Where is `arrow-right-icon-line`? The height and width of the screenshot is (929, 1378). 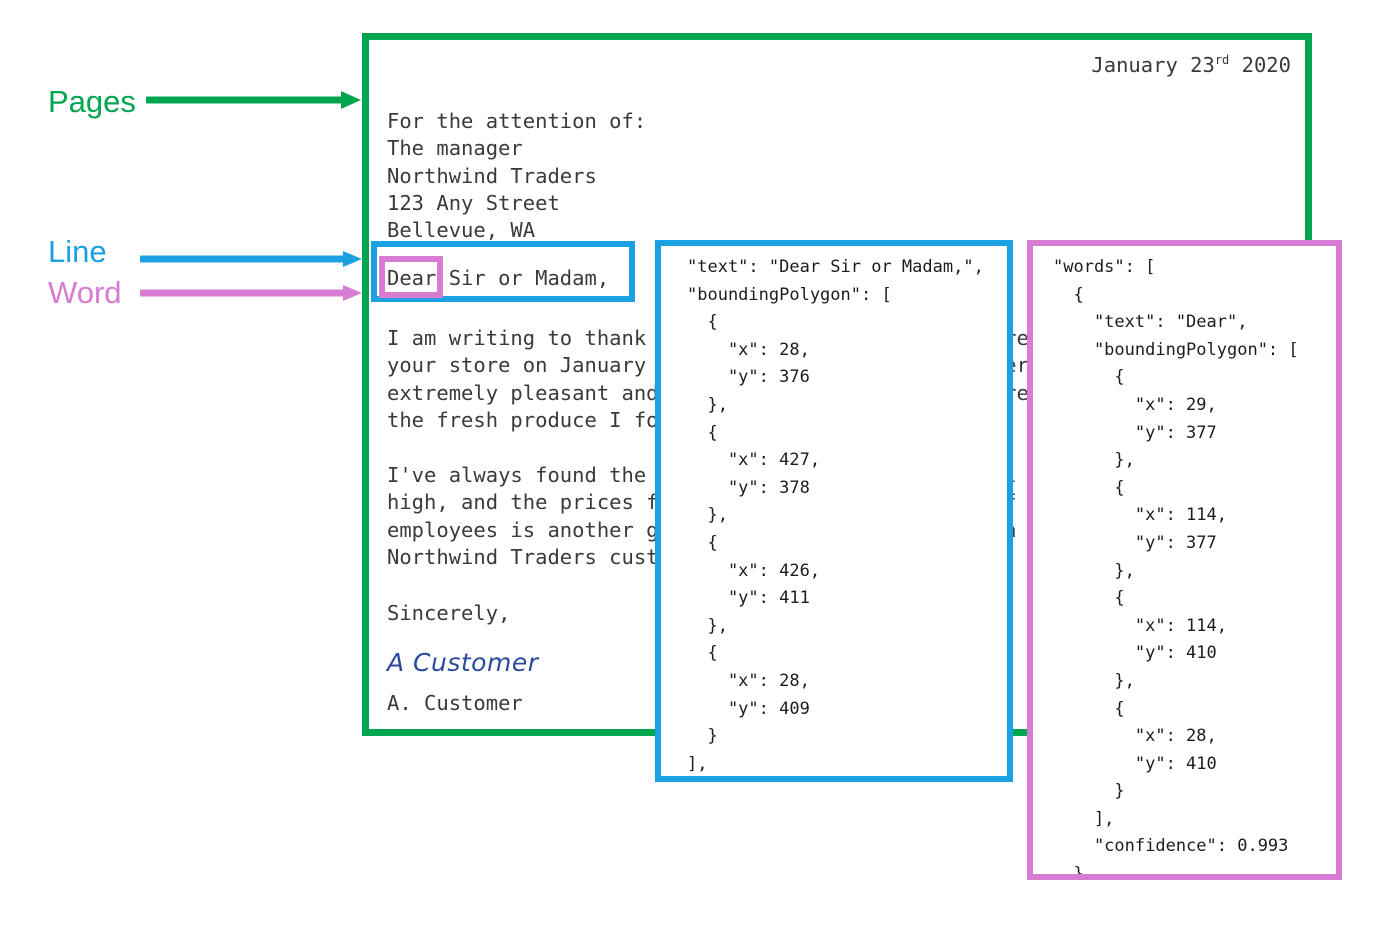 arrow-right-icon-line is located at coordinates (251, 259).